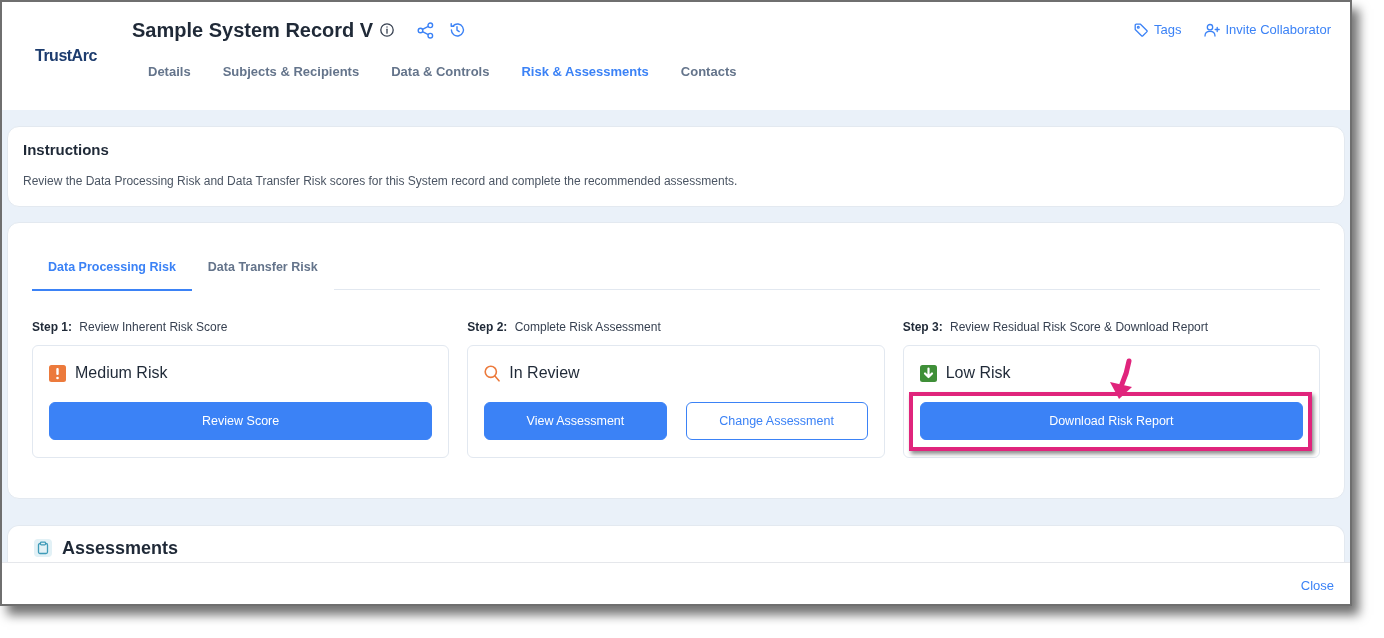  Describe the element at coordinates (66, 56) in the screenshot. I see `logo: TrustArc` at that location.